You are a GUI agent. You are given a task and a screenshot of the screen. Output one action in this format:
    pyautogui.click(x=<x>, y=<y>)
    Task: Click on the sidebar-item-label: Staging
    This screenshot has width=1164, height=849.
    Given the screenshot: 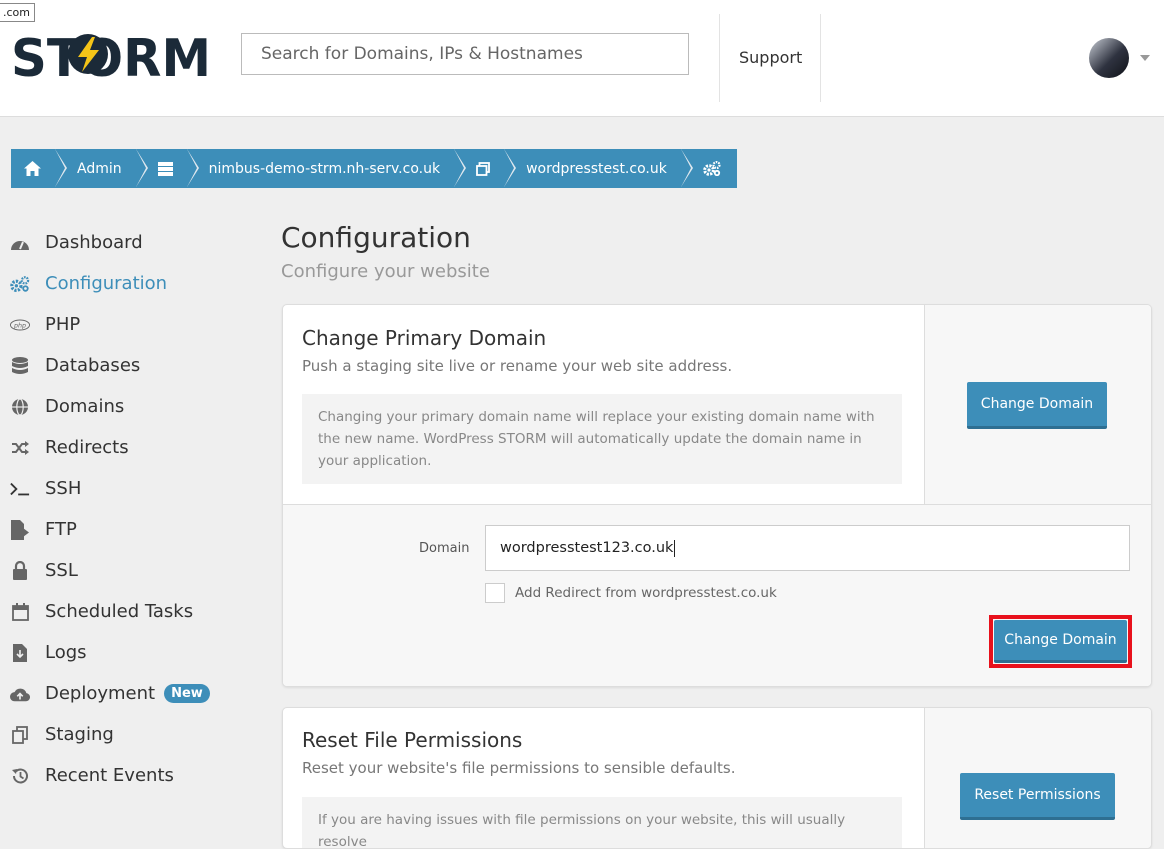 What is the action you would take?
    pyautogui.click(x=79, y=734)
    